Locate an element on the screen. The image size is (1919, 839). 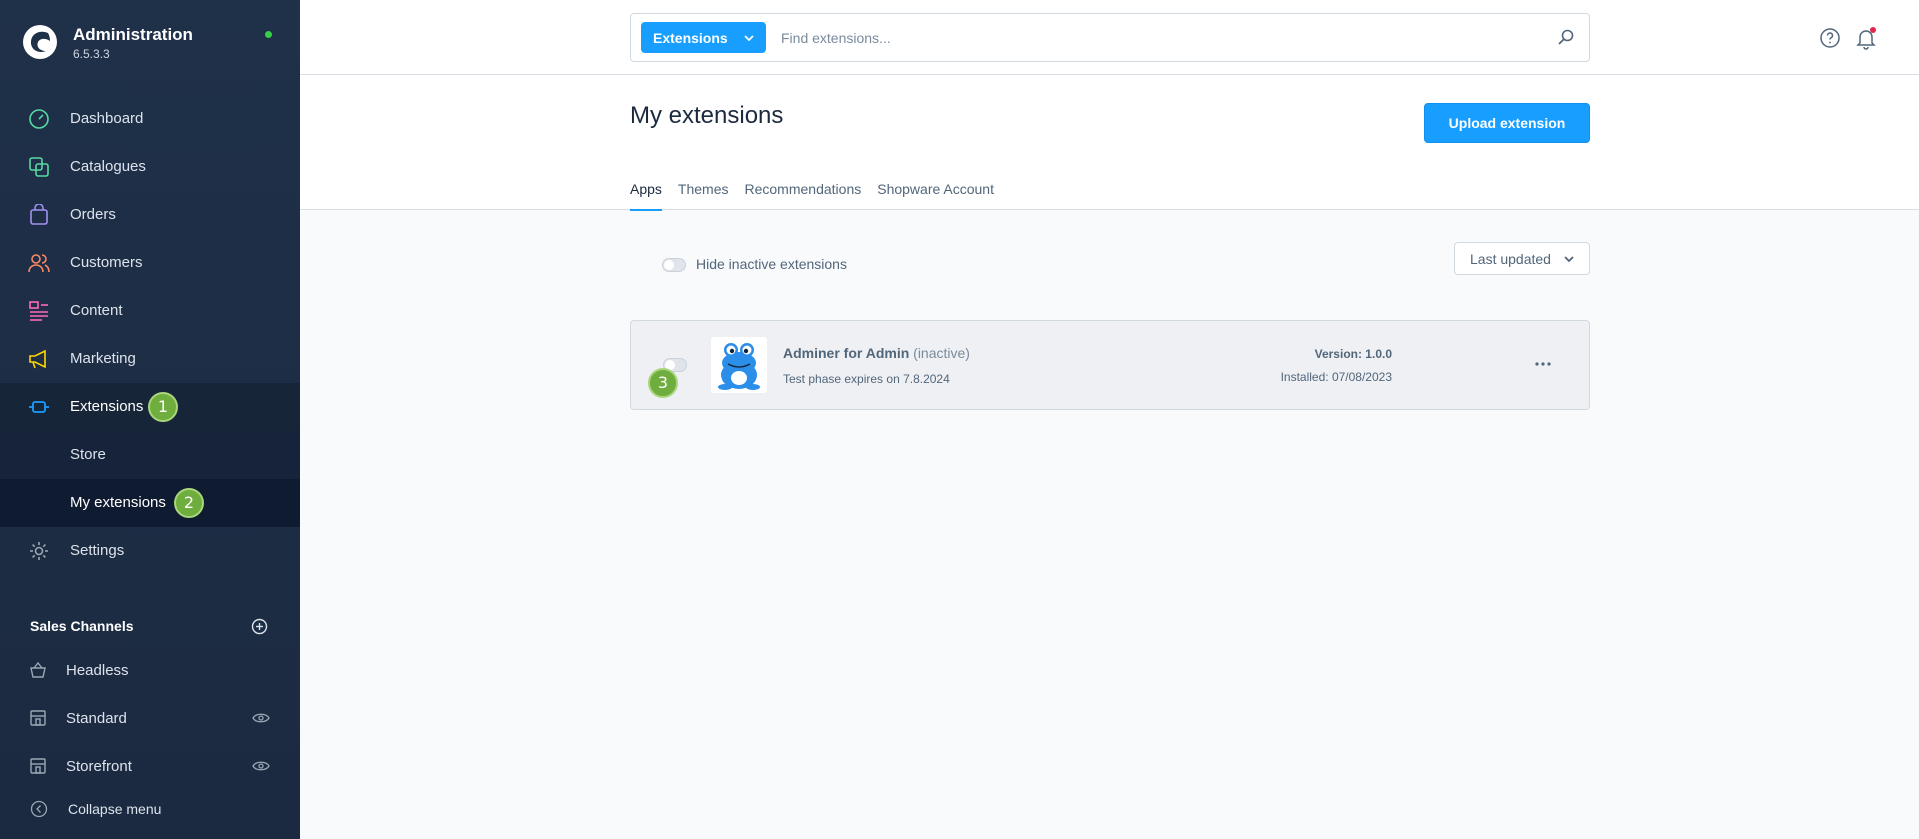
tab-themes: Themes is located at coordinates (703, 195).